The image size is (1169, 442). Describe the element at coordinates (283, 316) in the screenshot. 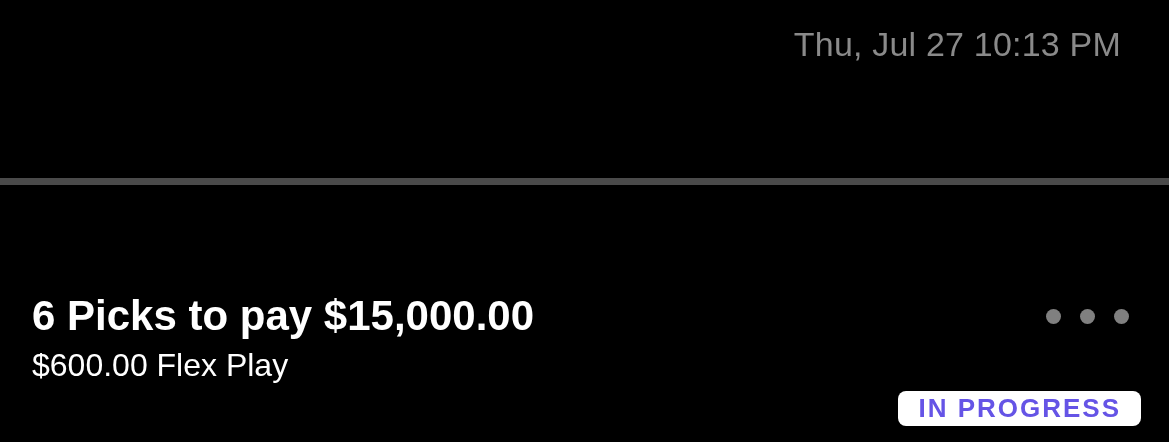

I see `entry-title: 6 Picks to pay $15,000.00` at that location.